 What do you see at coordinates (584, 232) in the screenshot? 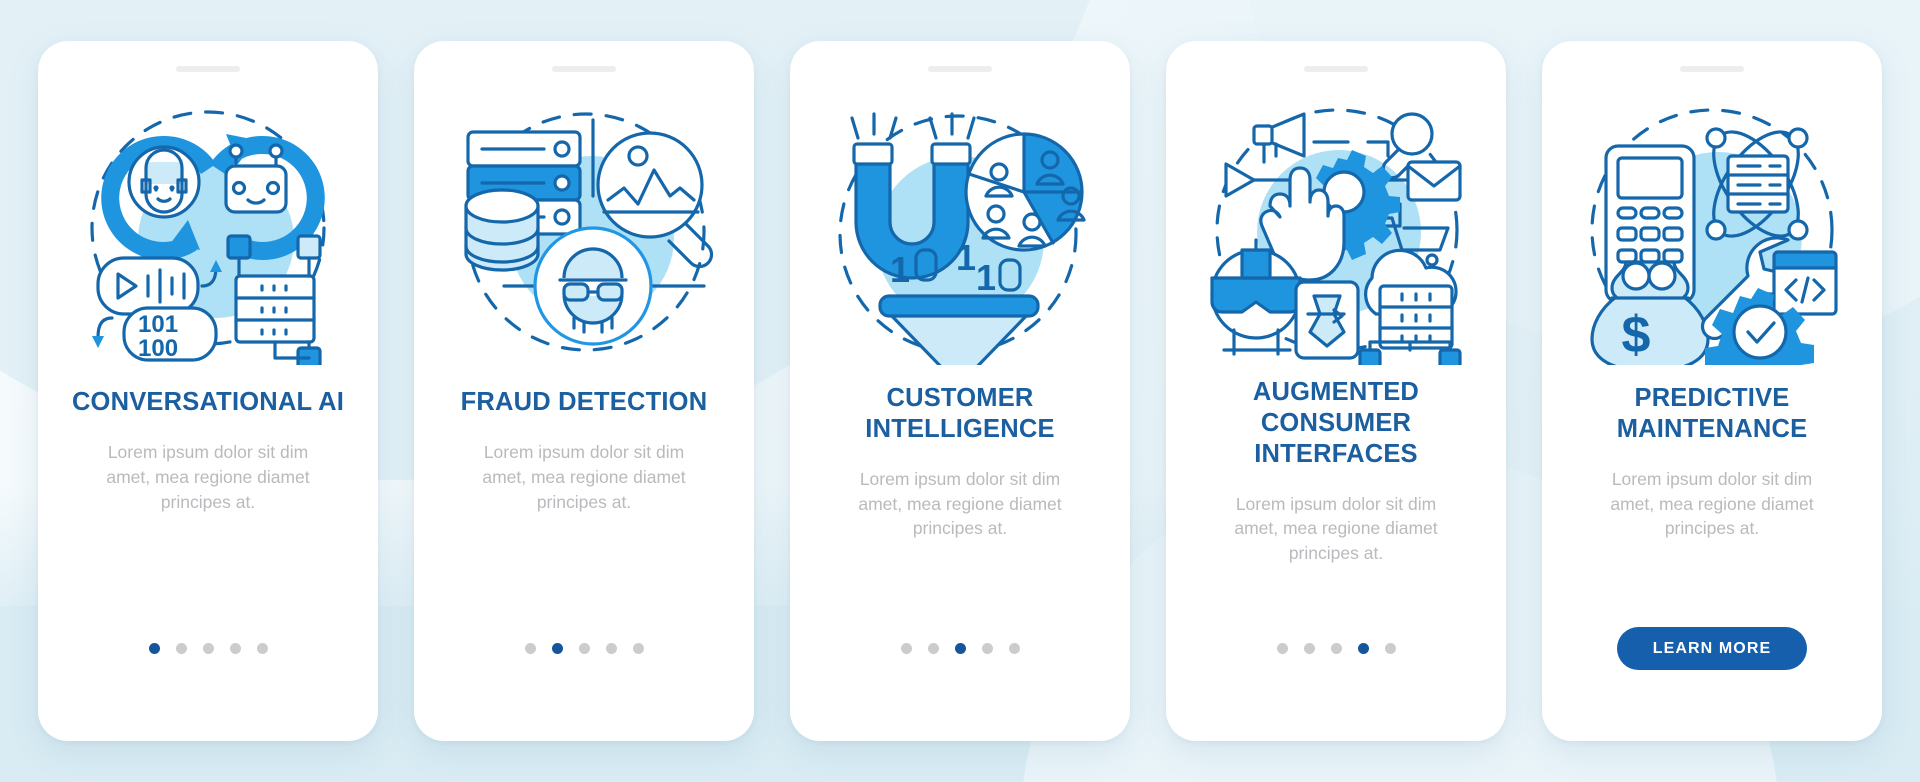
I see `fraud-detection-illustration` at bounding box center [584, 232].